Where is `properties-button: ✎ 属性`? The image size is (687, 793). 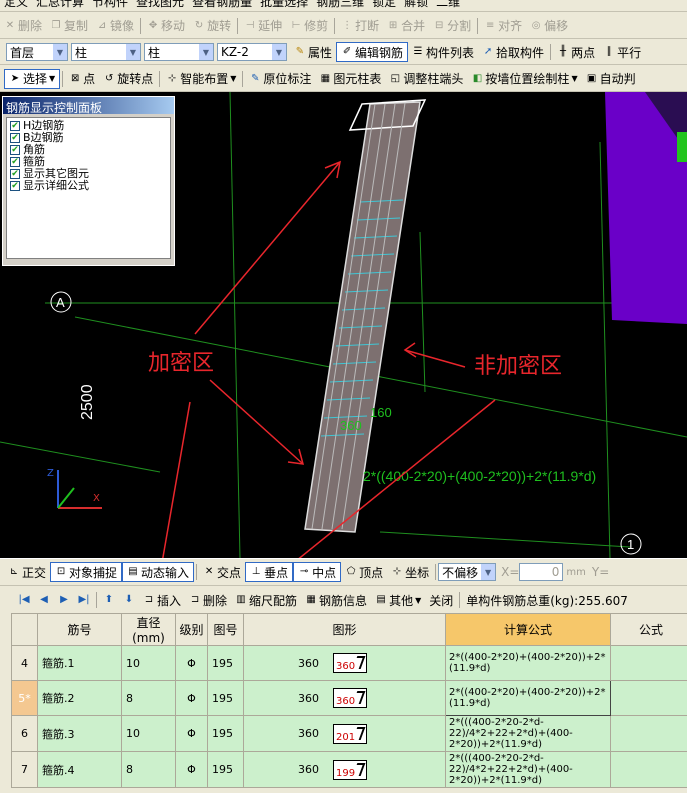 properties-button: ✎ 属性 is located at coordinates (313, 52).